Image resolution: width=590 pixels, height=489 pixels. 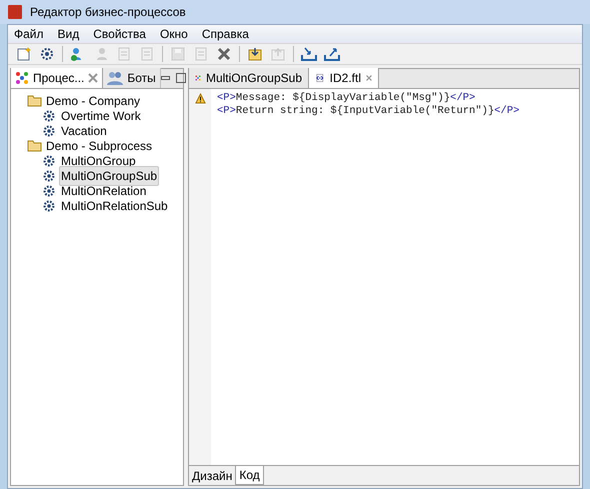 I want to click on import-icon, so click(x=255, y=54).